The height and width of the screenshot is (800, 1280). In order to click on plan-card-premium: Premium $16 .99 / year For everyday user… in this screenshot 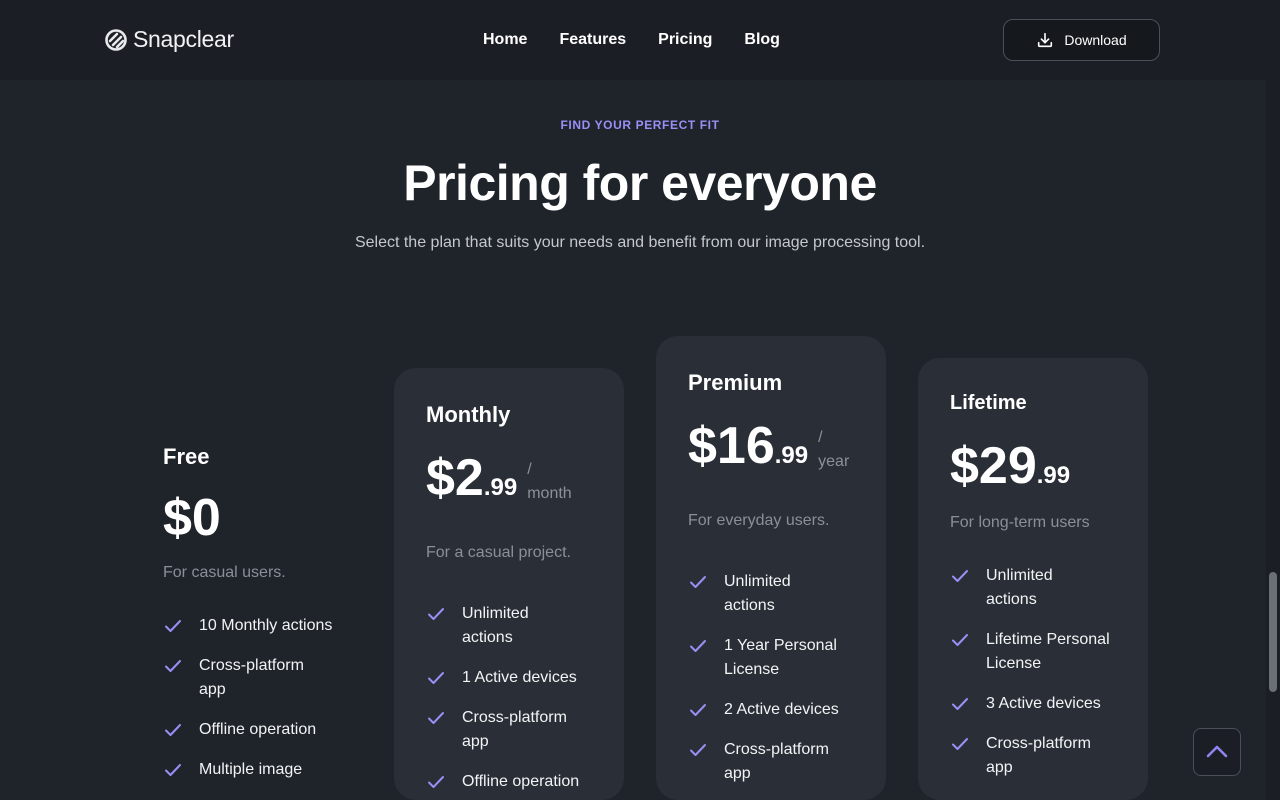, I will do `click(771, 568)`.